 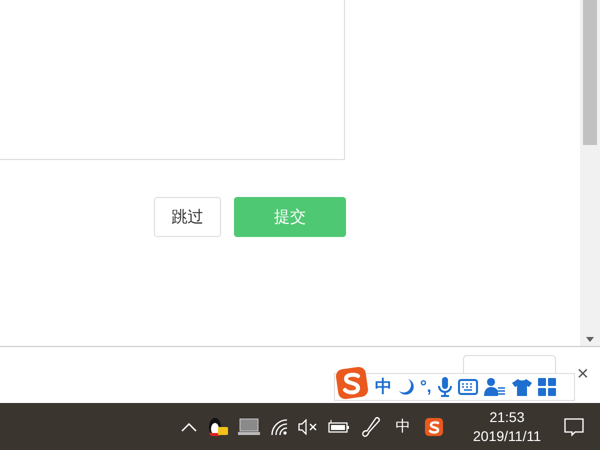 What do you see at coordinates (249, 427) in the screenshot?
I see `laptop-icon` at bounding box center [249, 427].